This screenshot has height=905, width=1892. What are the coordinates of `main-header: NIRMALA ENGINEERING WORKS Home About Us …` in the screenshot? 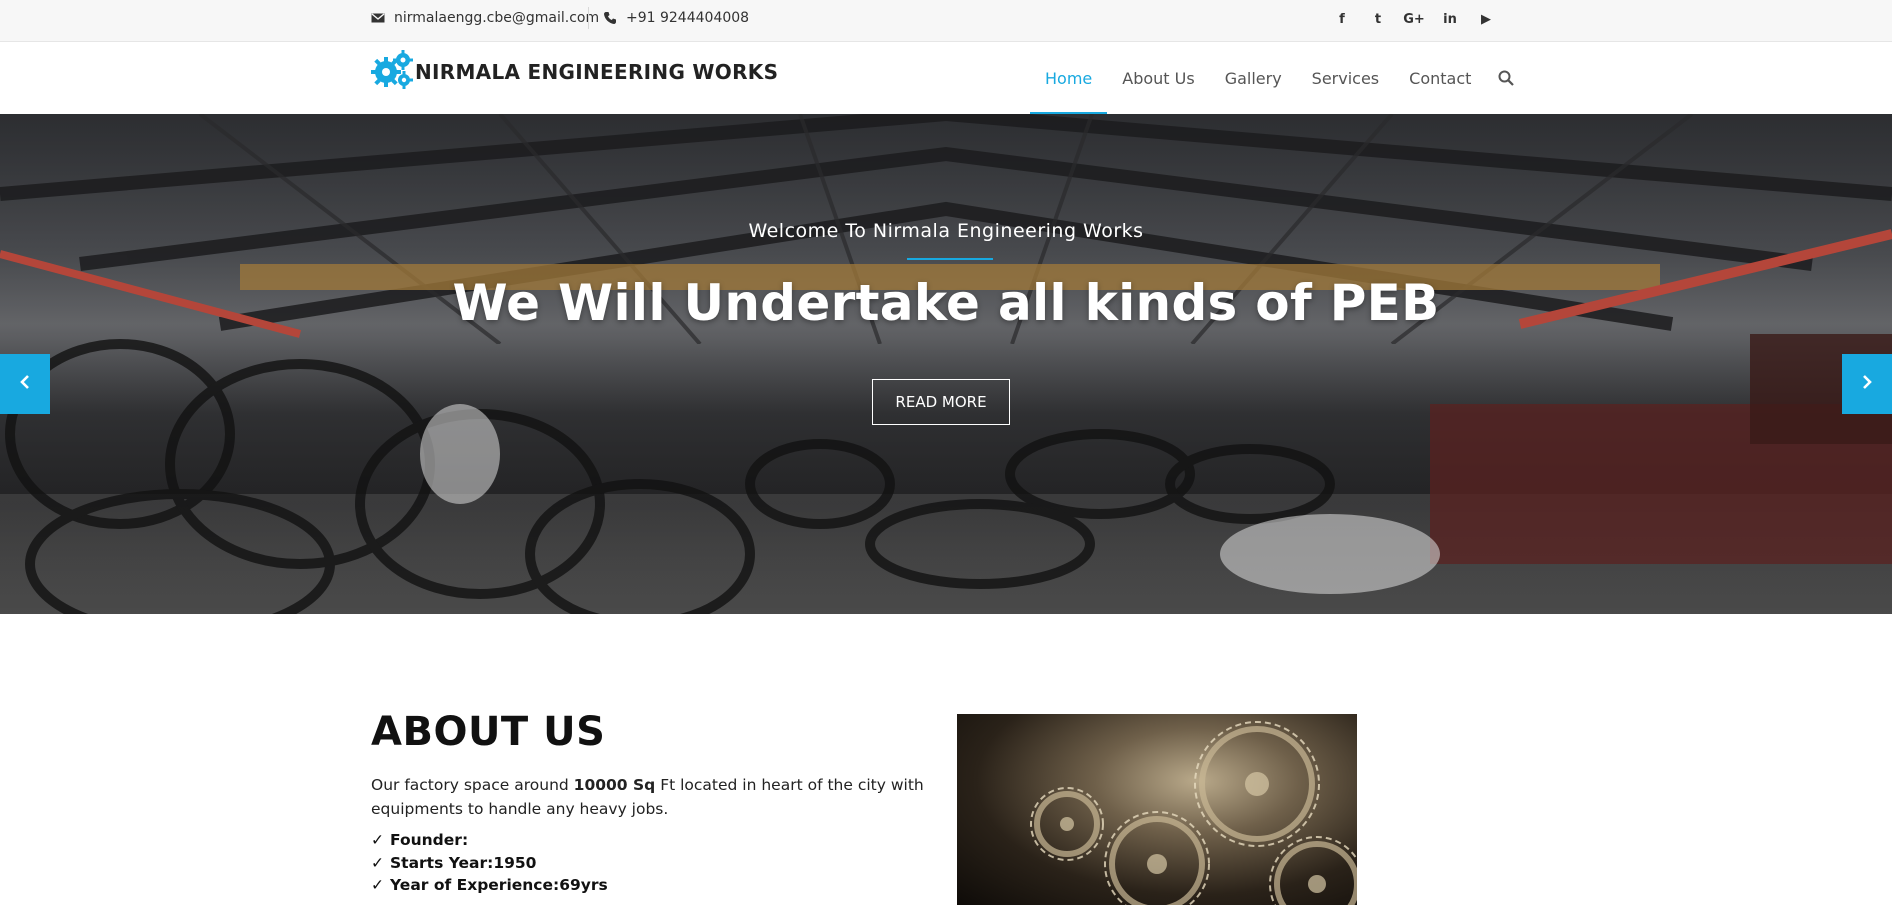 It's located at (946, 78).